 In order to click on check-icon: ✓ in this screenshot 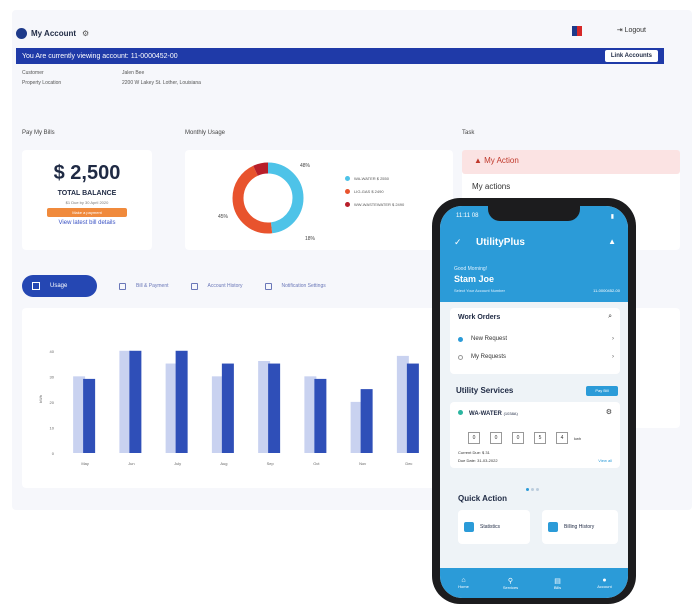, I will do `click(458, 242)`.